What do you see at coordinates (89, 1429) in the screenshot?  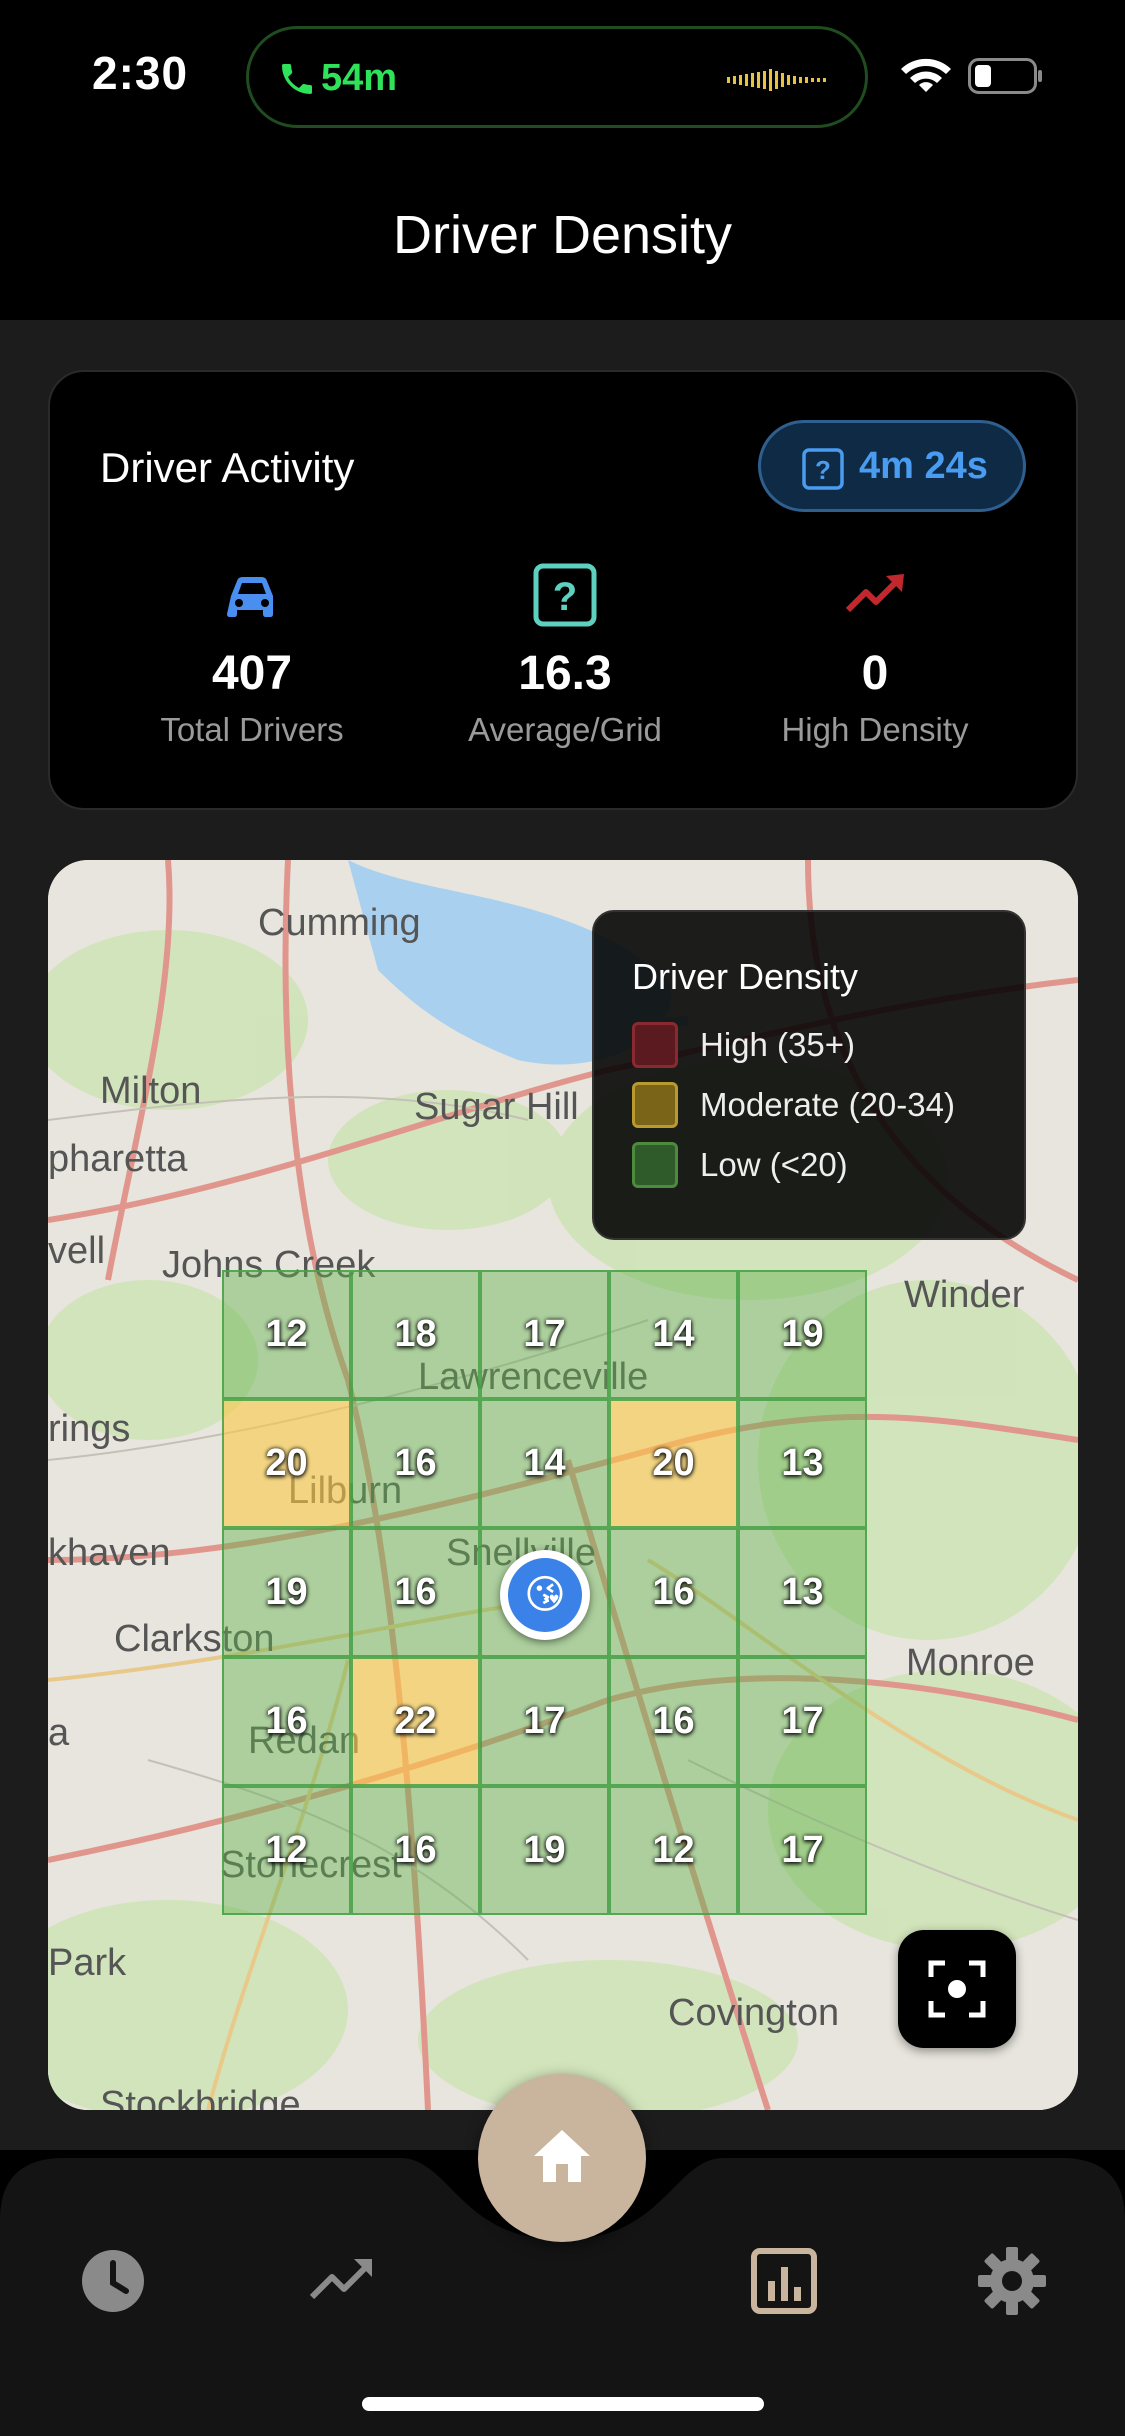 I see `map-label: rings` at bounding box center [89, 1429].